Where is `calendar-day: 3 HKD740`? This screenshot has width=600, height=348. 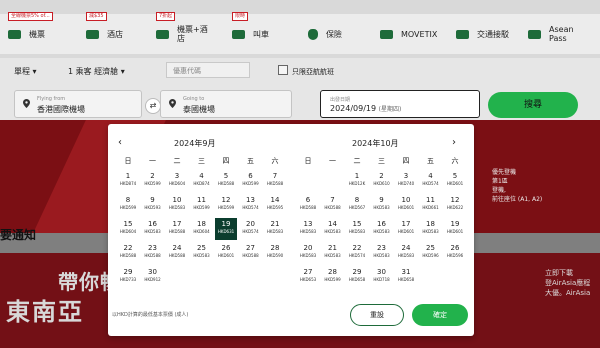
calendar-day: 3 HKD740 is located at coordinates (406, 181).